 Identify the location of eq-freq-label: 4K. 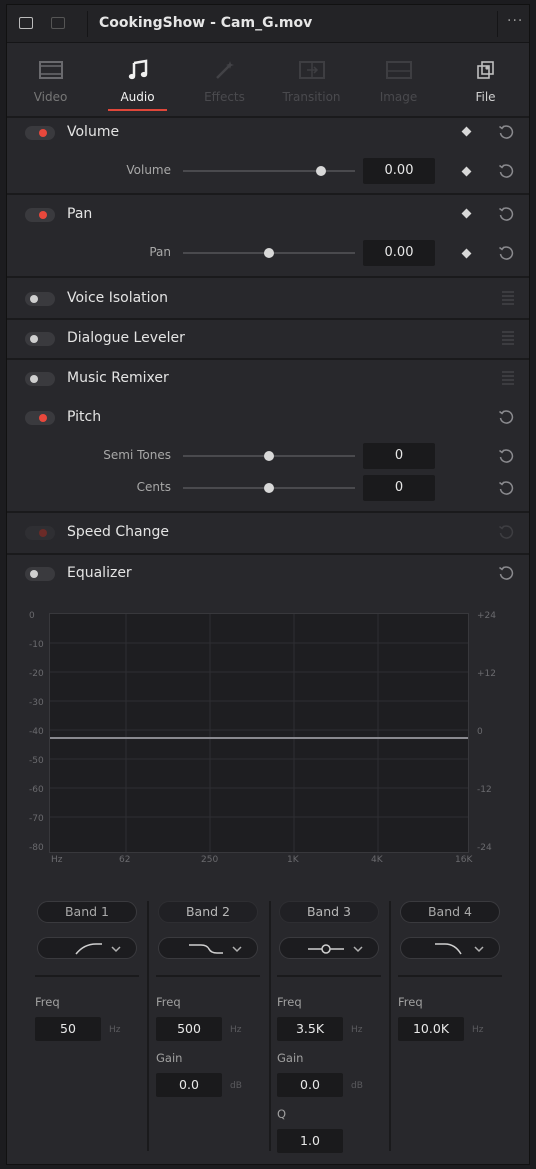
(377, 860).